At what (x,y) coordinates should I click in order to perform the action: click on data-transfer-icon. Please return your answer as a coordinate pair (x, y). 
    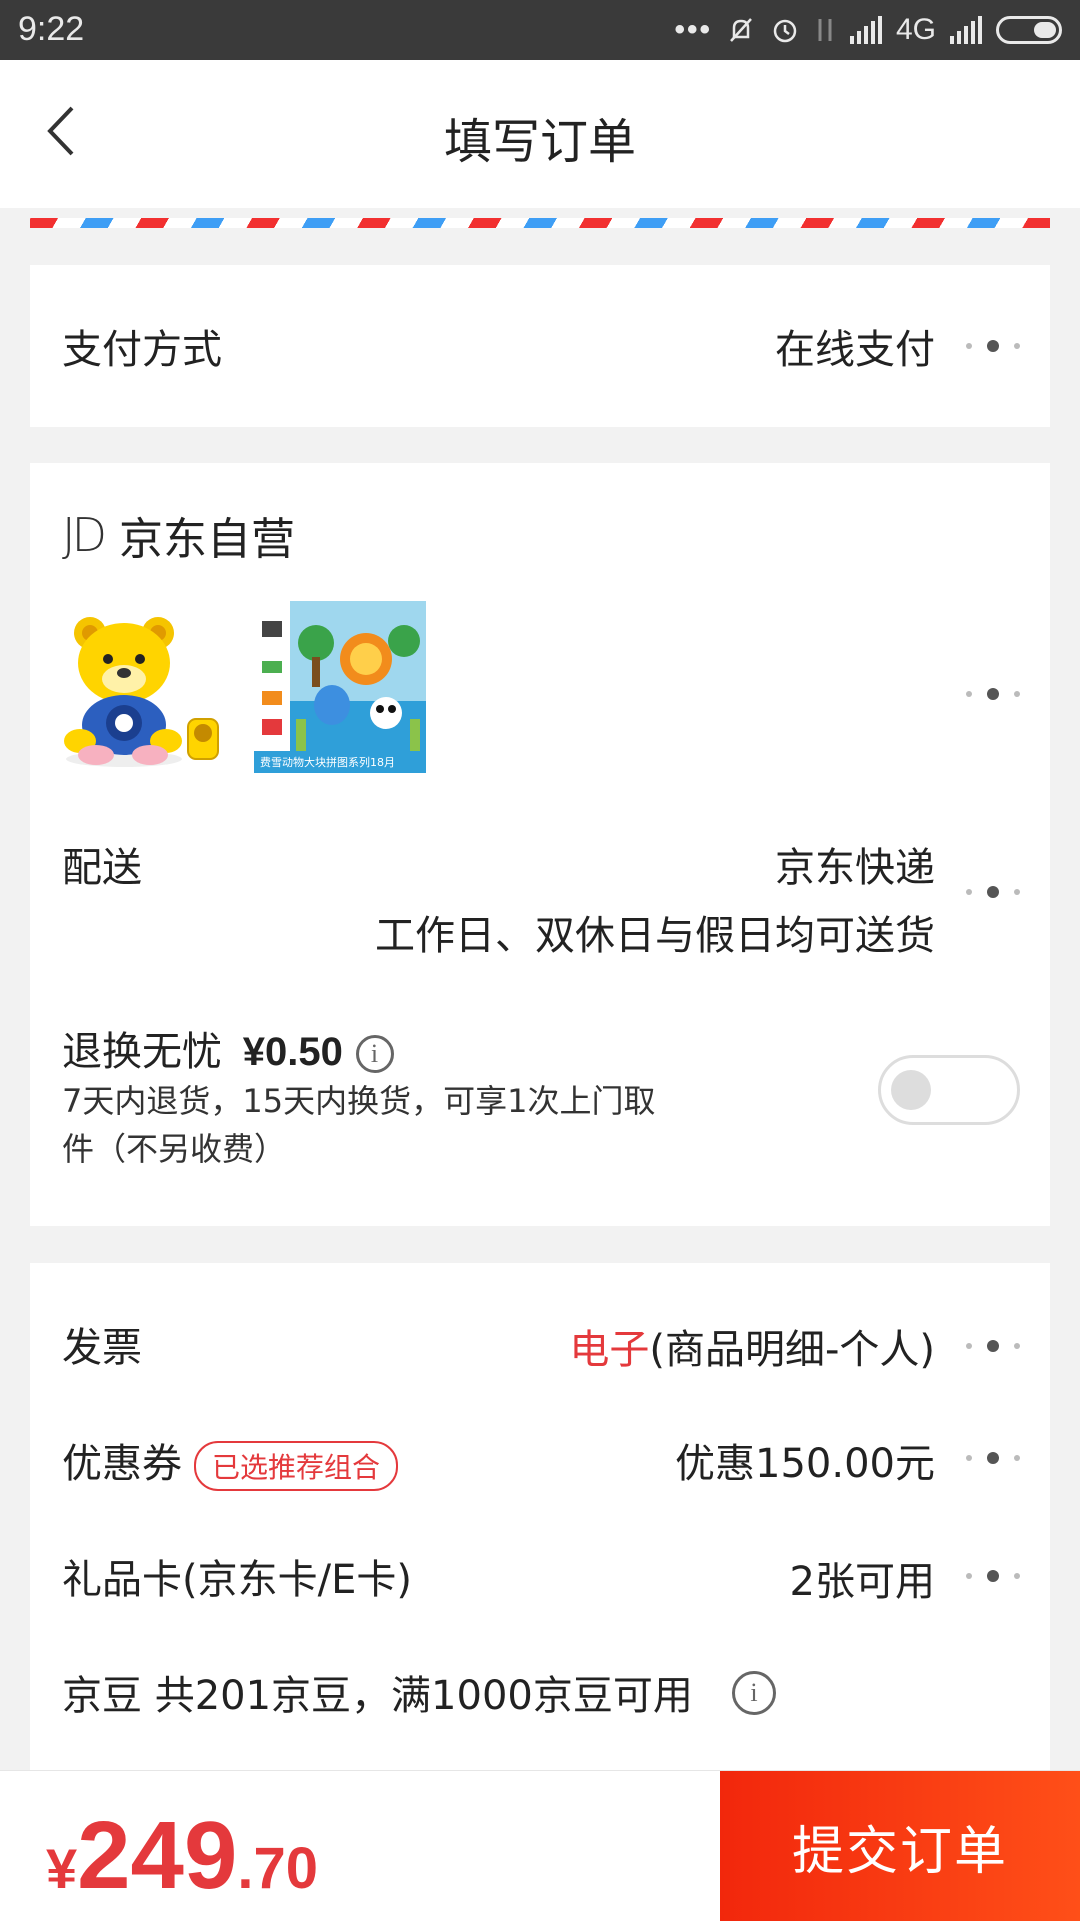
    Looking at the image, I should click on (825, 30).